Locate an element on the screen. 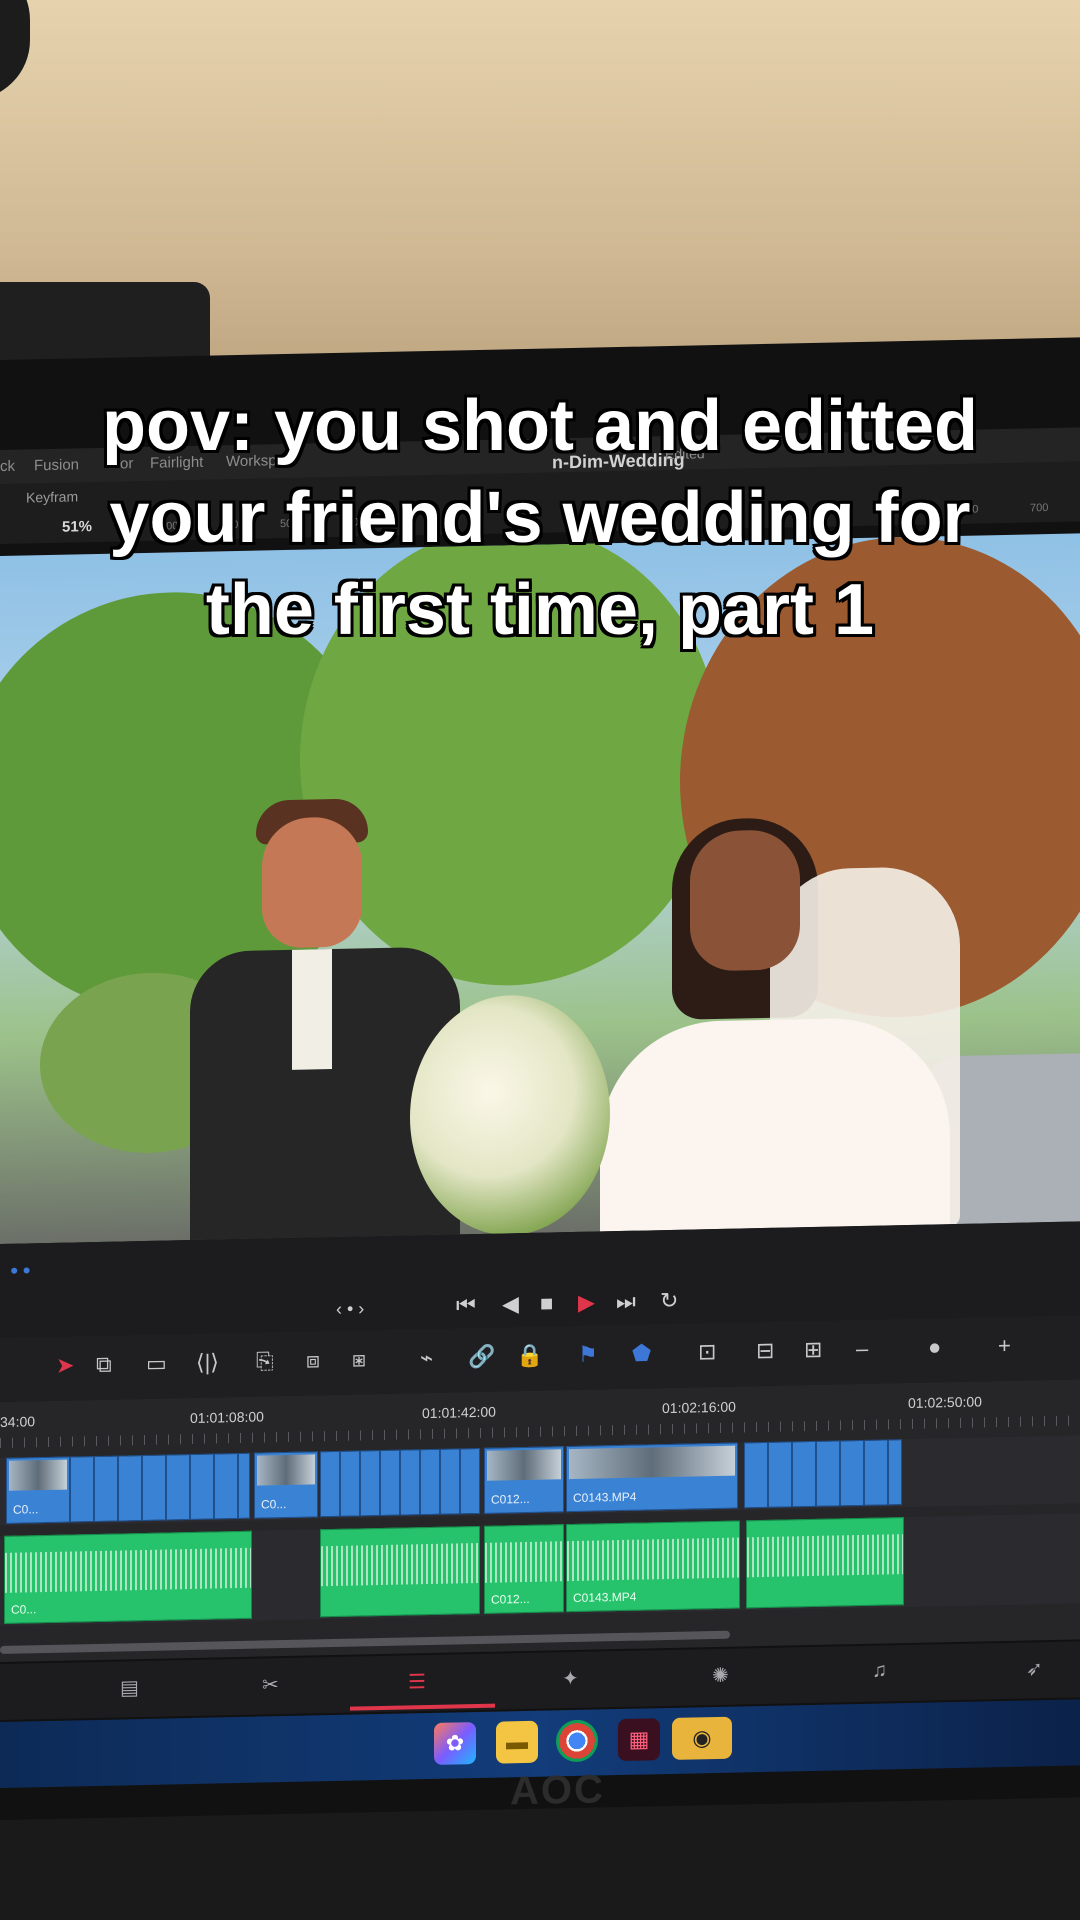 Image resolution: width=1080 pixels, height=1920 pixels. zoom-out-icon: – is located at coordinates (862, 1349).